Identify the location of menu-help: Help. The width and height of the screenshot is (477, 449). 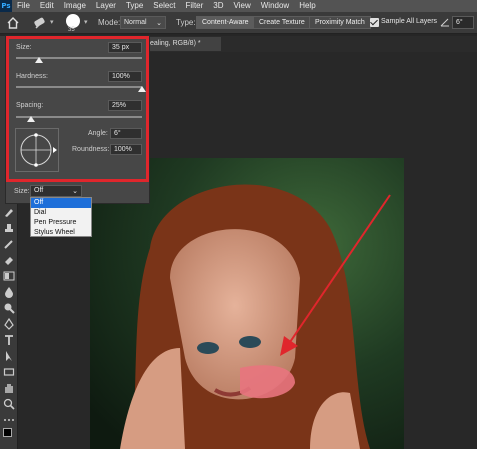
(307, 6).